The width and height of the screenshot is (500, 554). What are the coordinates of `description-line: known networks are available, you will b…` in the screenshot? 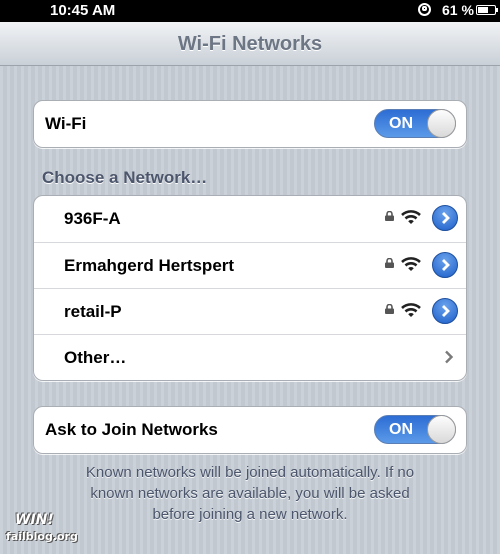 It's located at (250, 493).